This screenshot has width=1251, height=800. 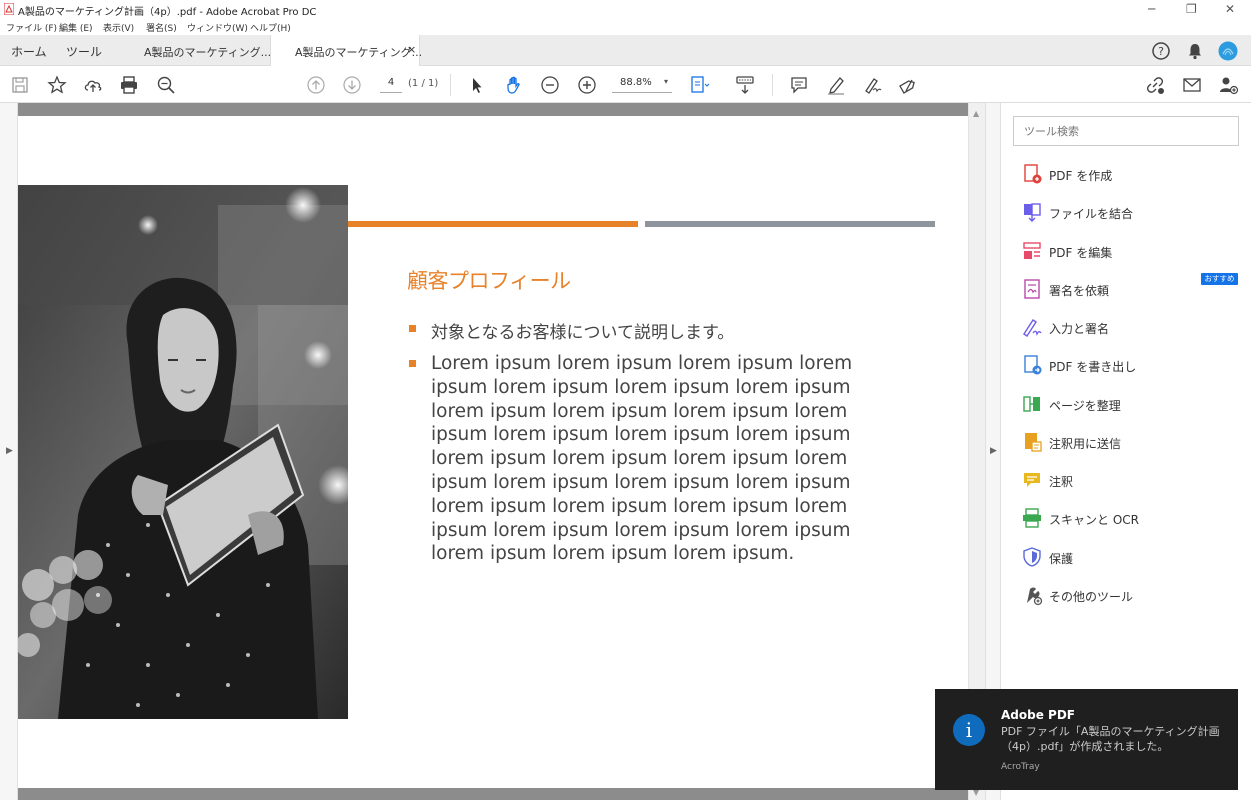 What do you see at coordinates (93, 85) in the screenshot?
I see `cloud-upload-icon` at bounding box center [93, 85].